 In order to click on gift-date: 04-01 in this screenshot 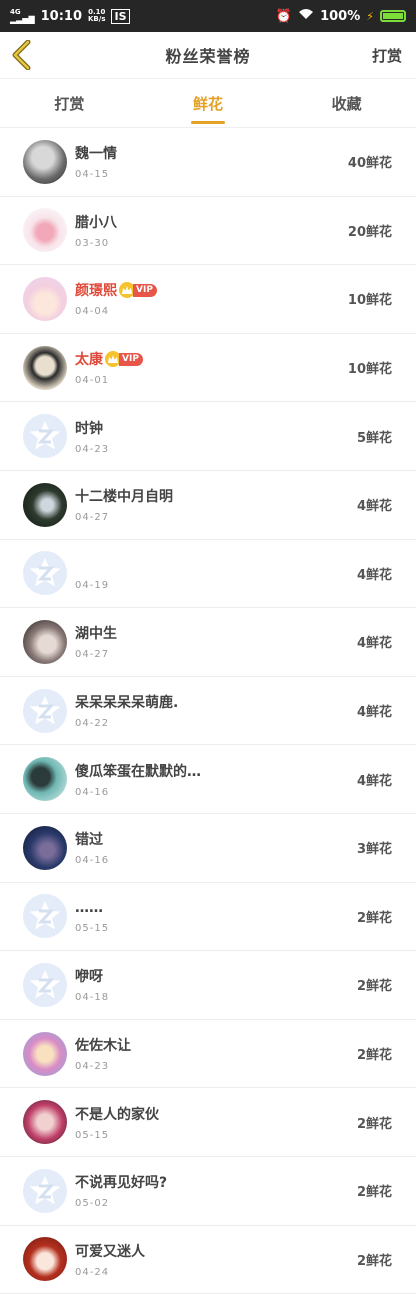, I will do `click(211, 380)`.